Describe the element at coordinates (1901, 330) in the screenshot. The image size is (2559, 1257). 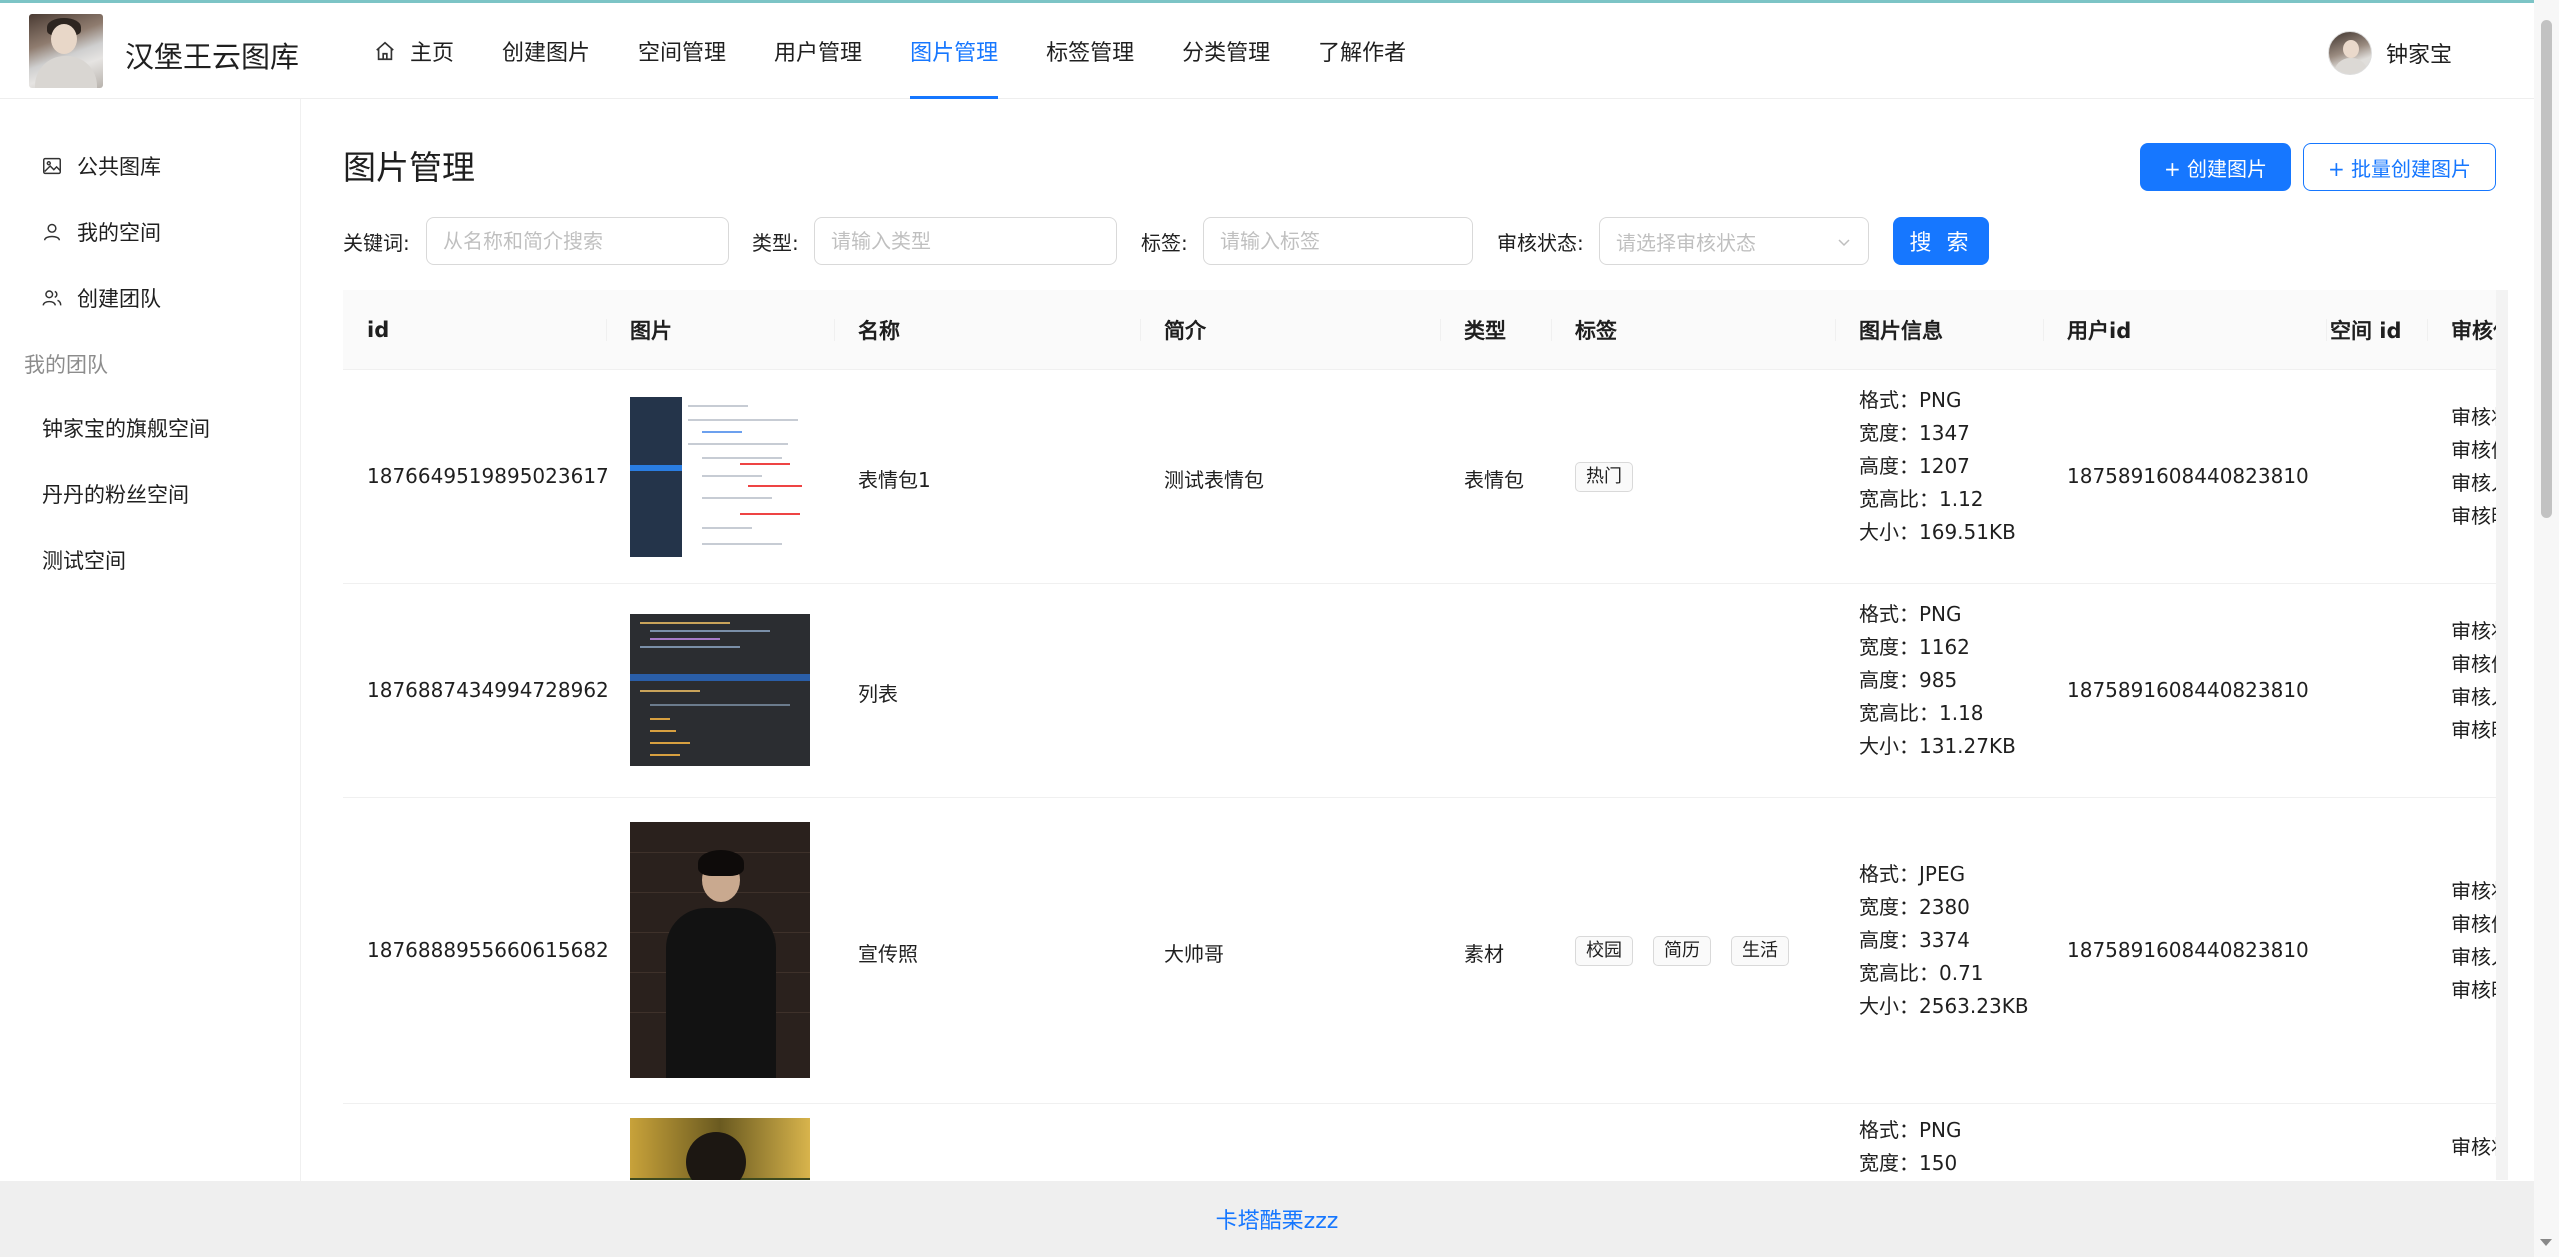
I see `column-header-info: 图片信息` at that location.